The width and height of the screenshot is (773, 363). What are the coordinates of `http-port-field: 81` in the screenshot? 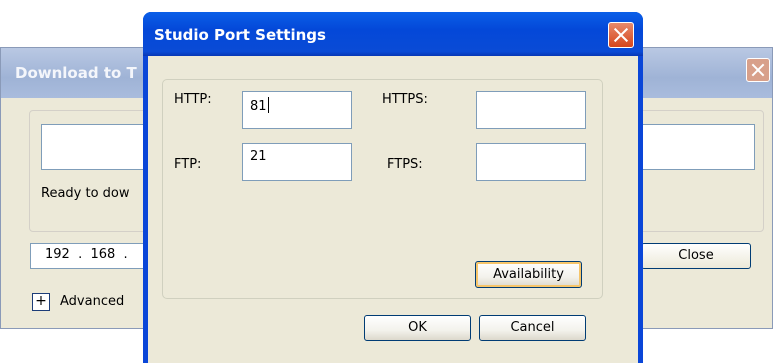 It's located at (297, 110).